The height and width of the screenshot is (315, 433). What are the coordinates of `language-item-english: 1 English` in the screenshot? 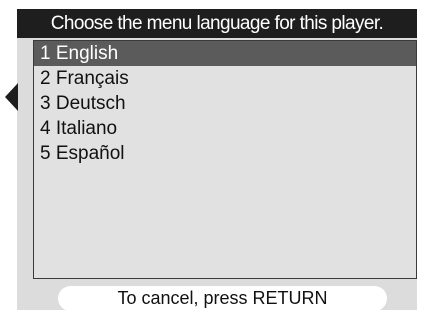 It's located at (225, 53).